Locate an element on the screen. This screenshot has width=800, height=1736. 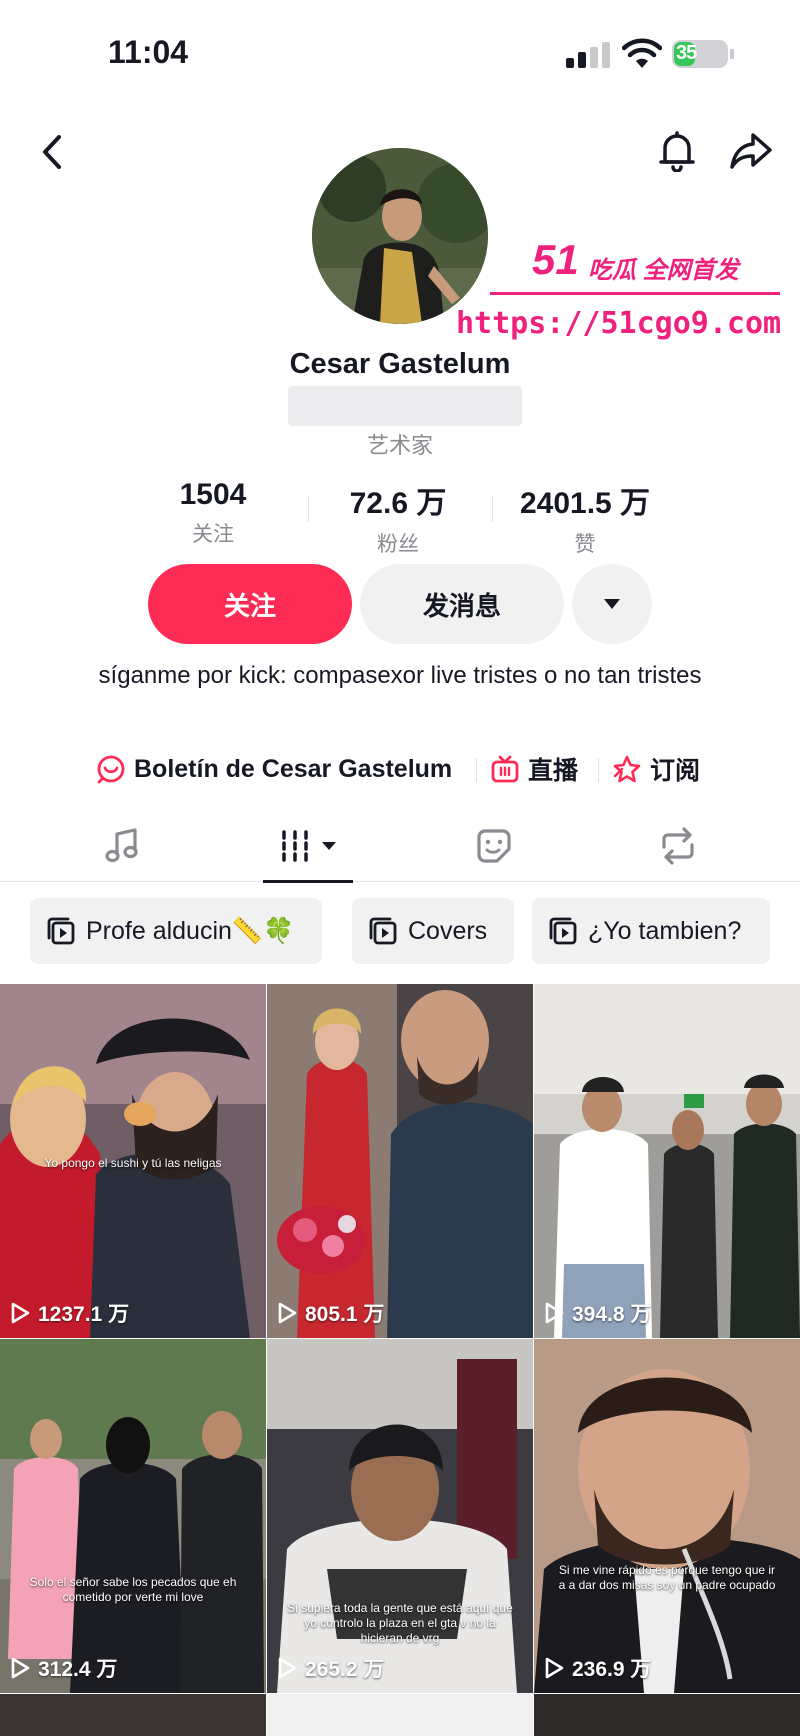
stat-following-value: 1504 is located at coordinates (213, 494).